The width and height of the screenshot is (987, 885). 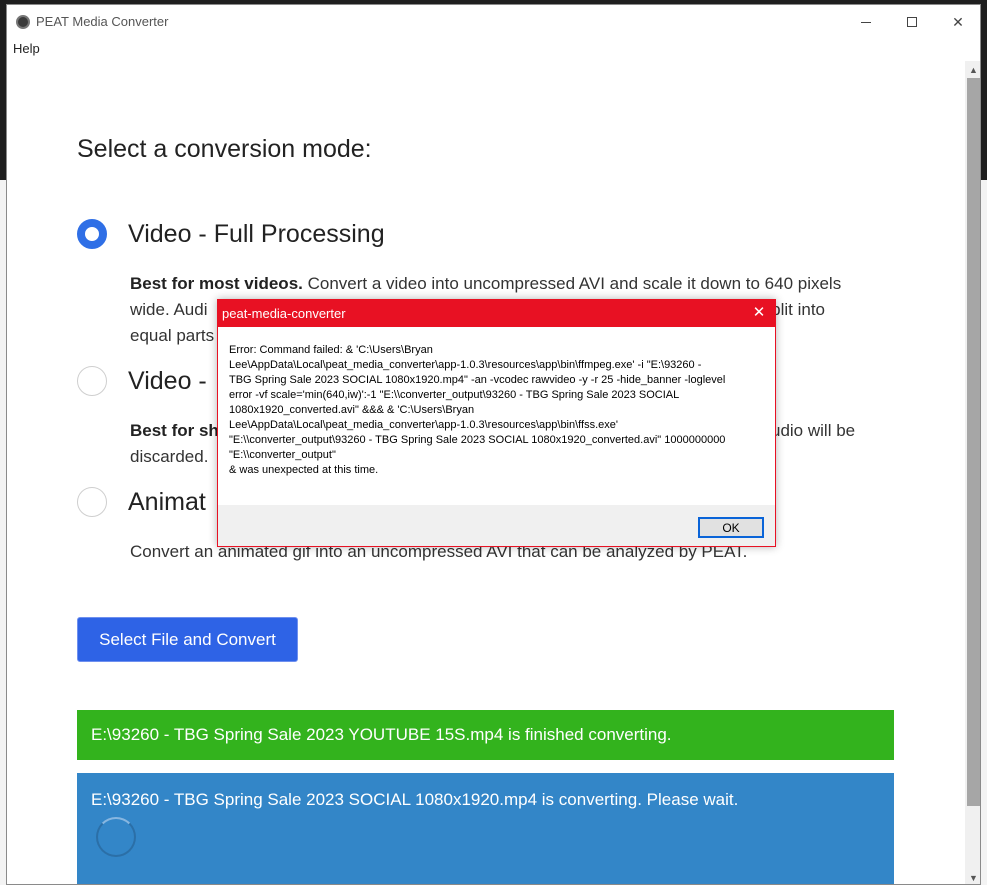 I want to click on dialog-title-bar: peat-media-converter ✕, so click(x=496, y=313).